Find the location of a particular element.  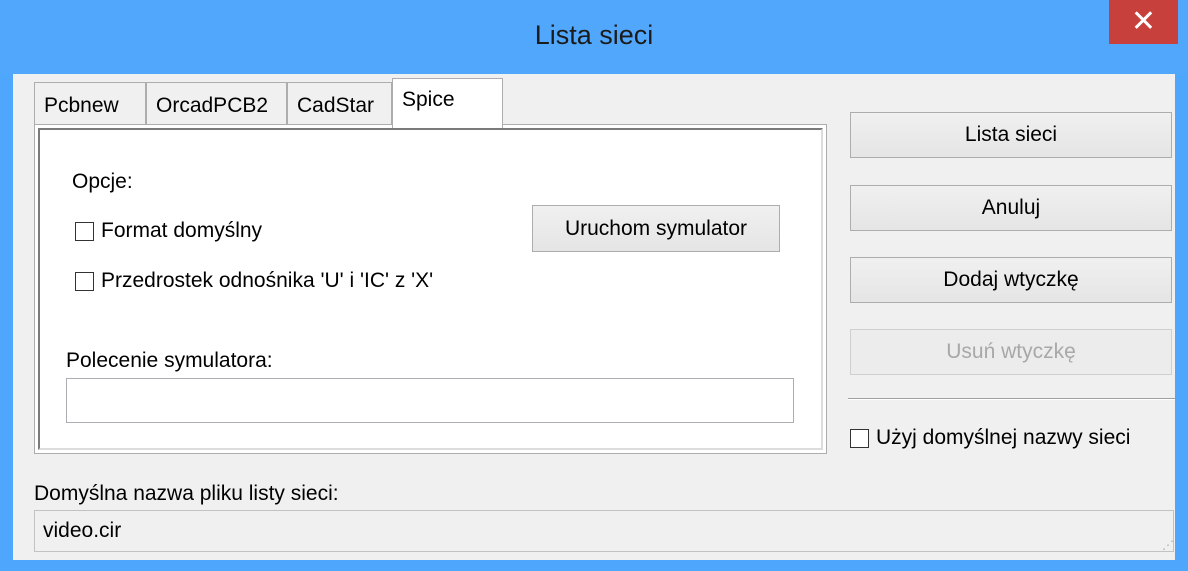

tab-spice: Spice is located at coordinates (447, 103).